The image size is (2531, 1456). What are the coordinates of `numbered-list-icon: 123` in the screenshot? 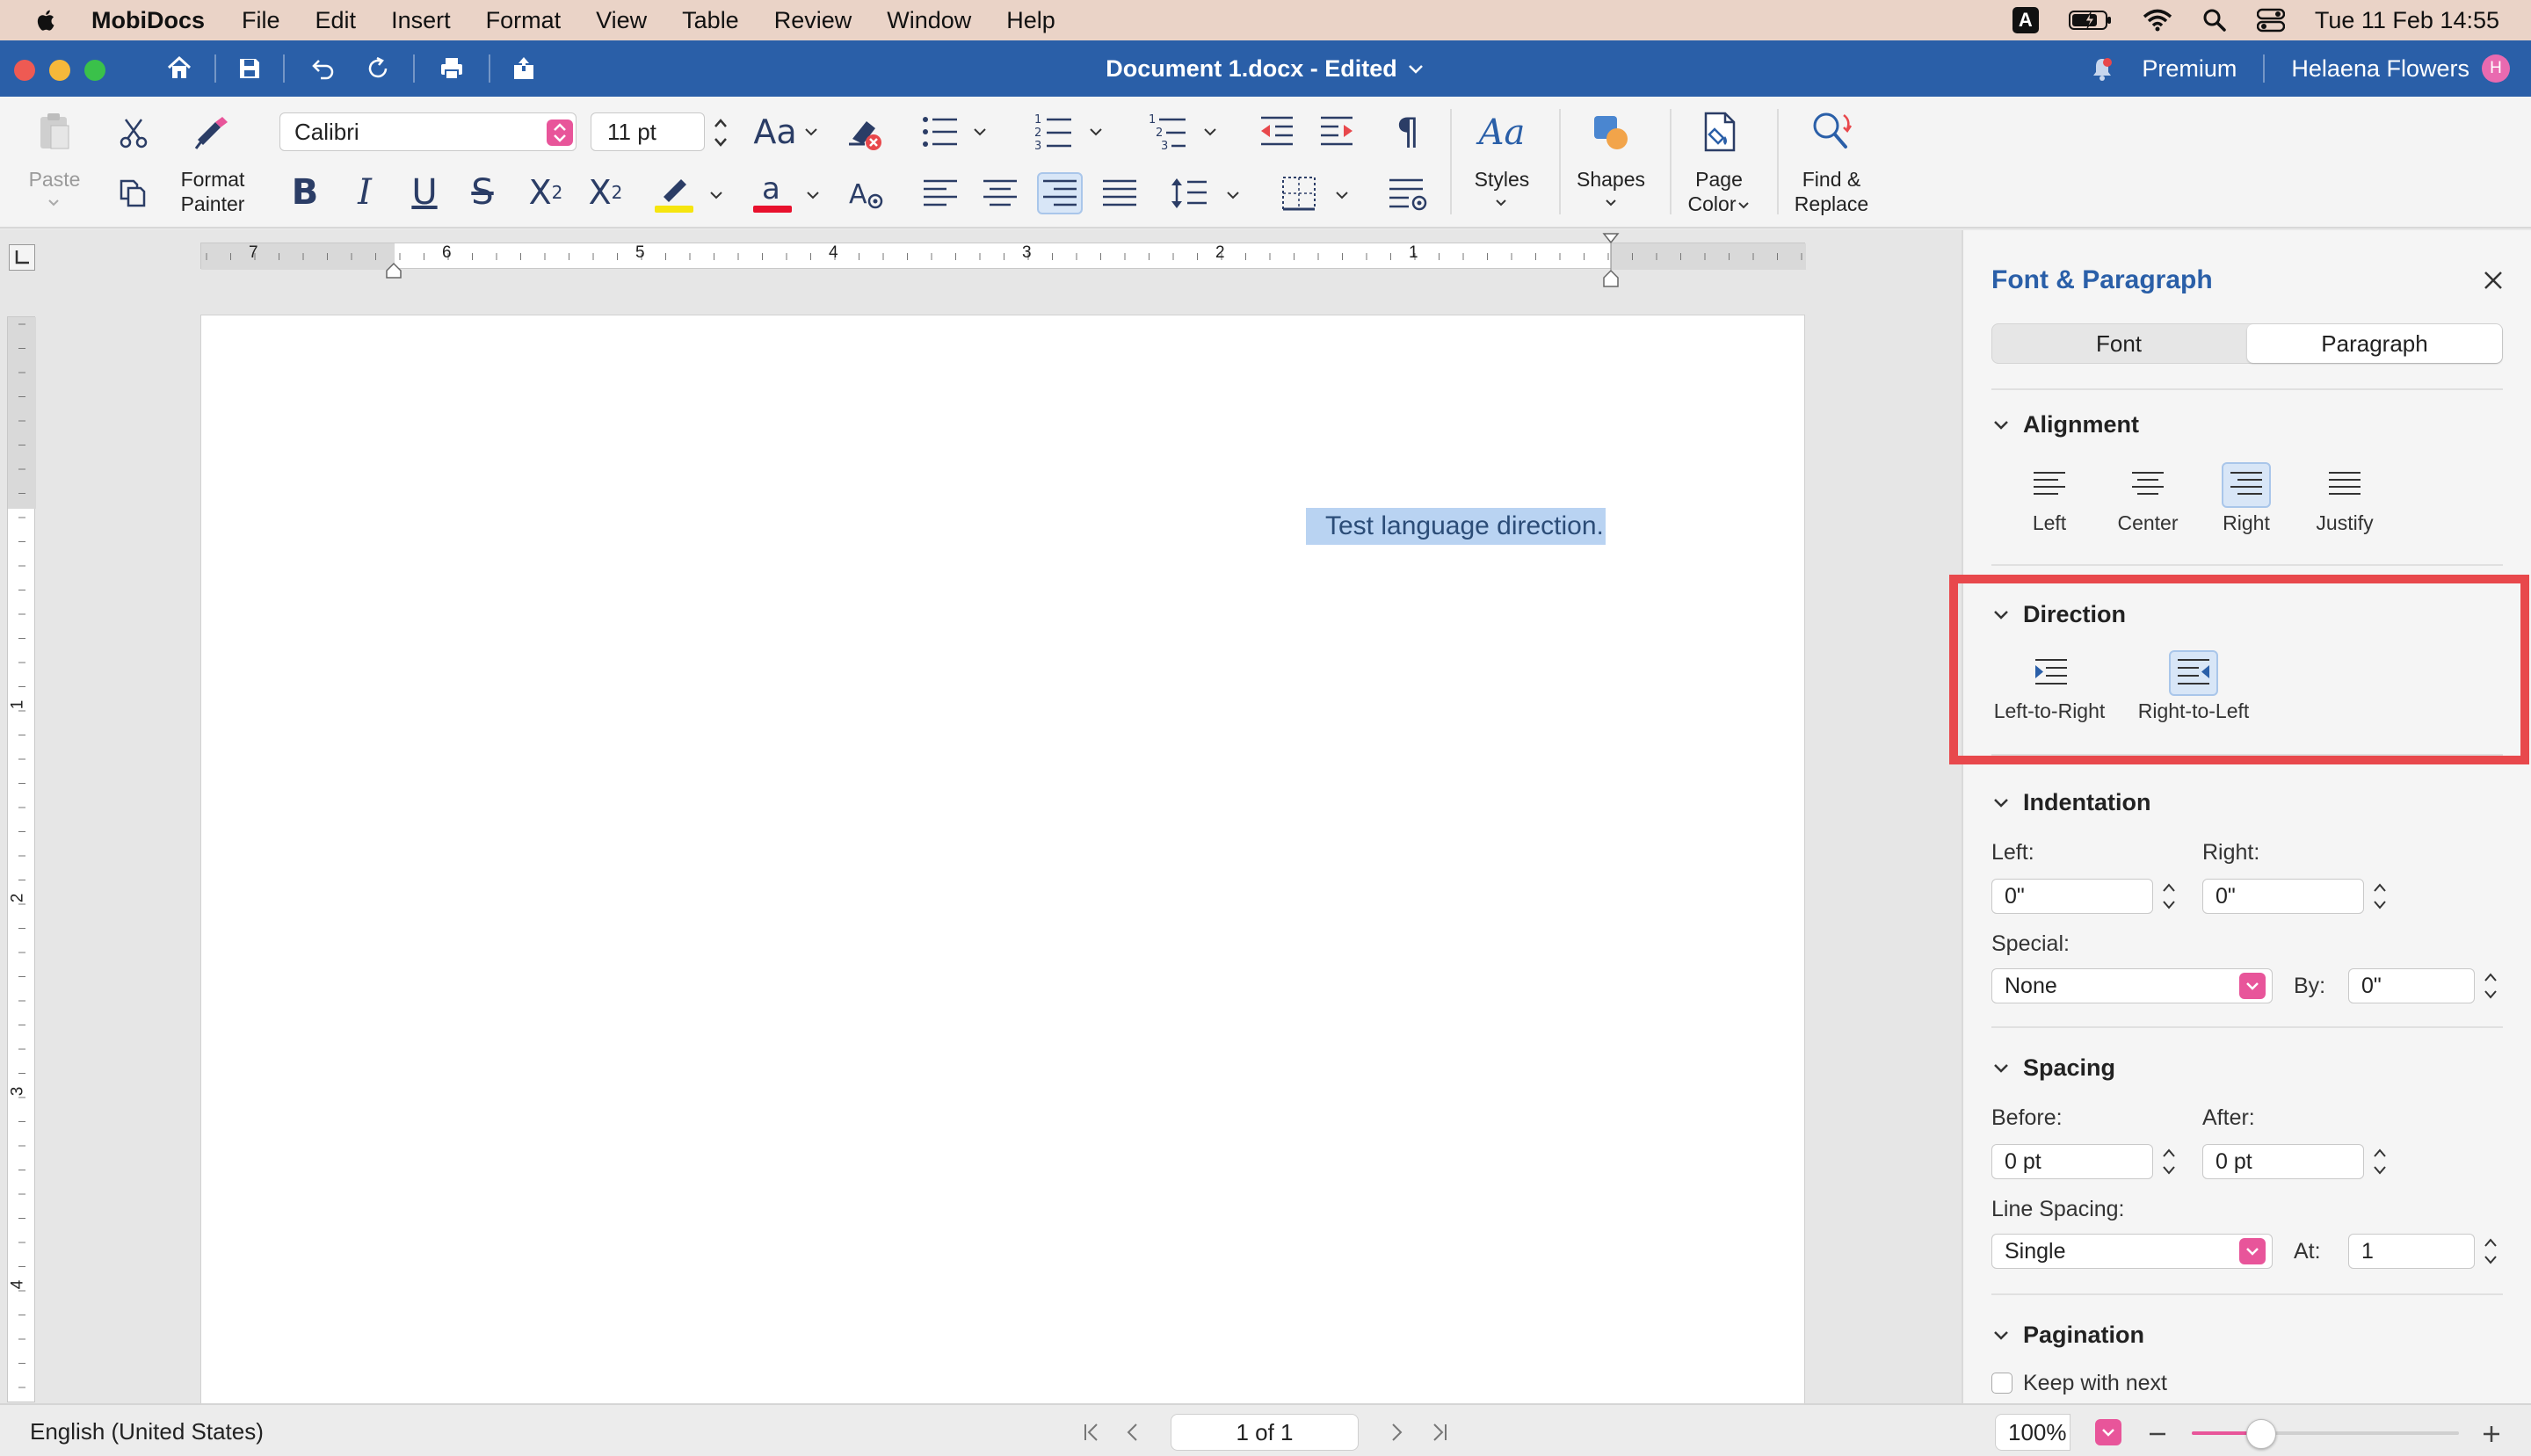 It's located at (1054, 132).